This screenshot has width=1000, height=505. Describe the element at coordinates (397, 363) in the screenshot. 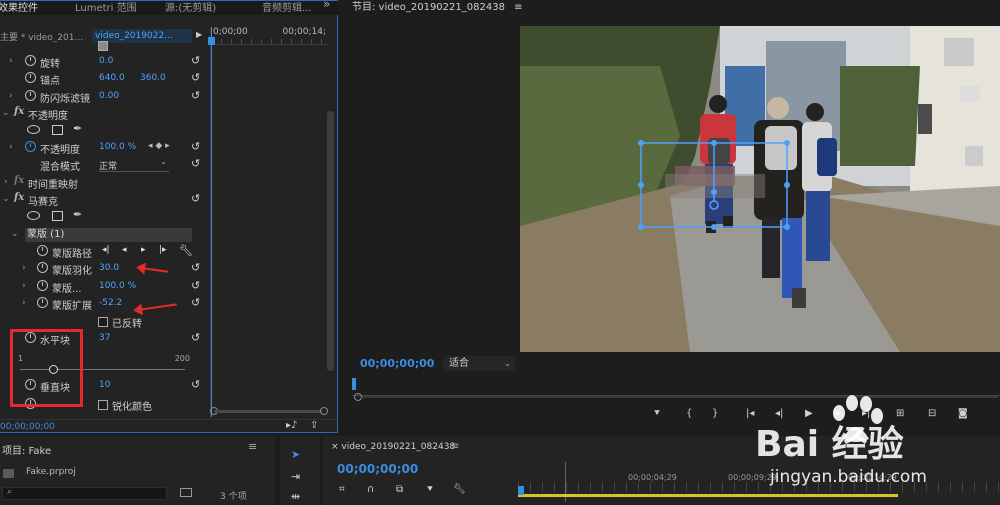

I see `program-timecode: 00;00;00;00` at that location.